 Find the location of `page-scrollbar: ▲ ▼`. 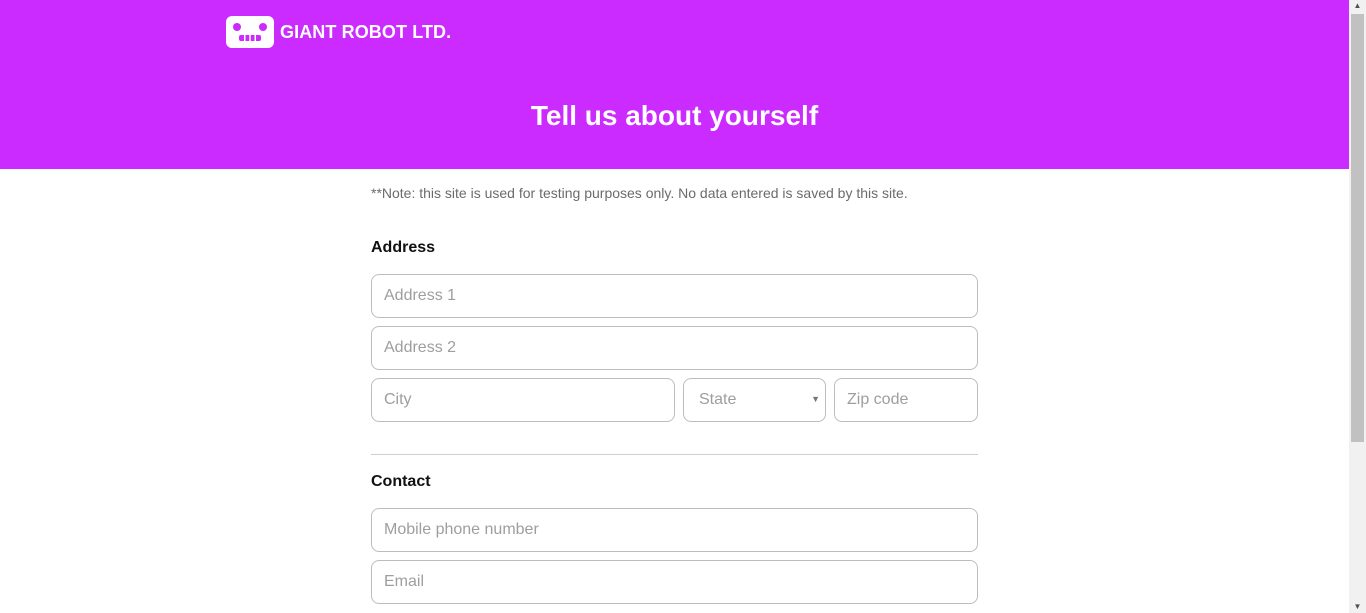

page-scrollbar: ▲ ▼ is located at coordinates (1357, 306).